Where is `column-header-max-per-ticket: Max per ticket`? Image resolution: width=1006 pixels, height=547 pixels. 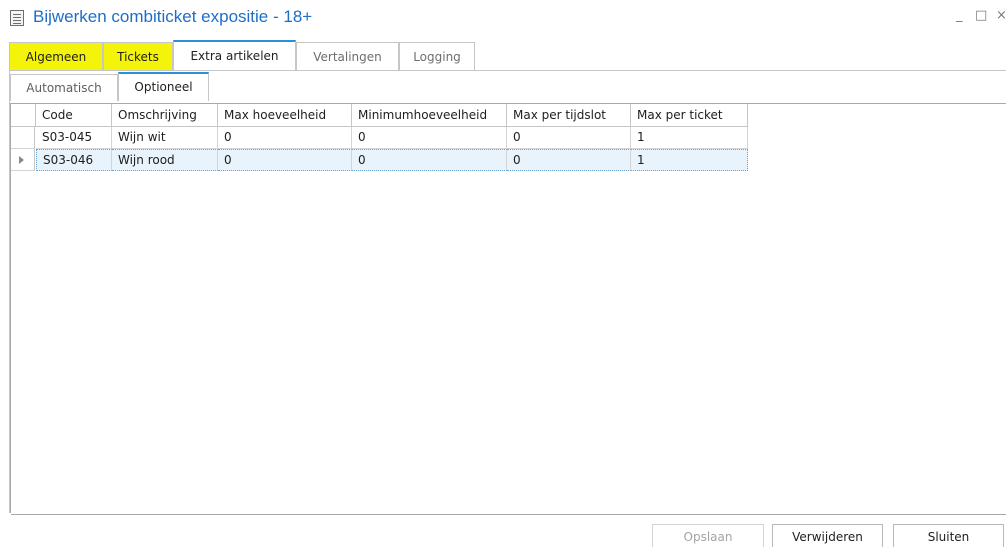
column-header-max-per-ticket: Max per ticket is located at coordinates (689, 115).